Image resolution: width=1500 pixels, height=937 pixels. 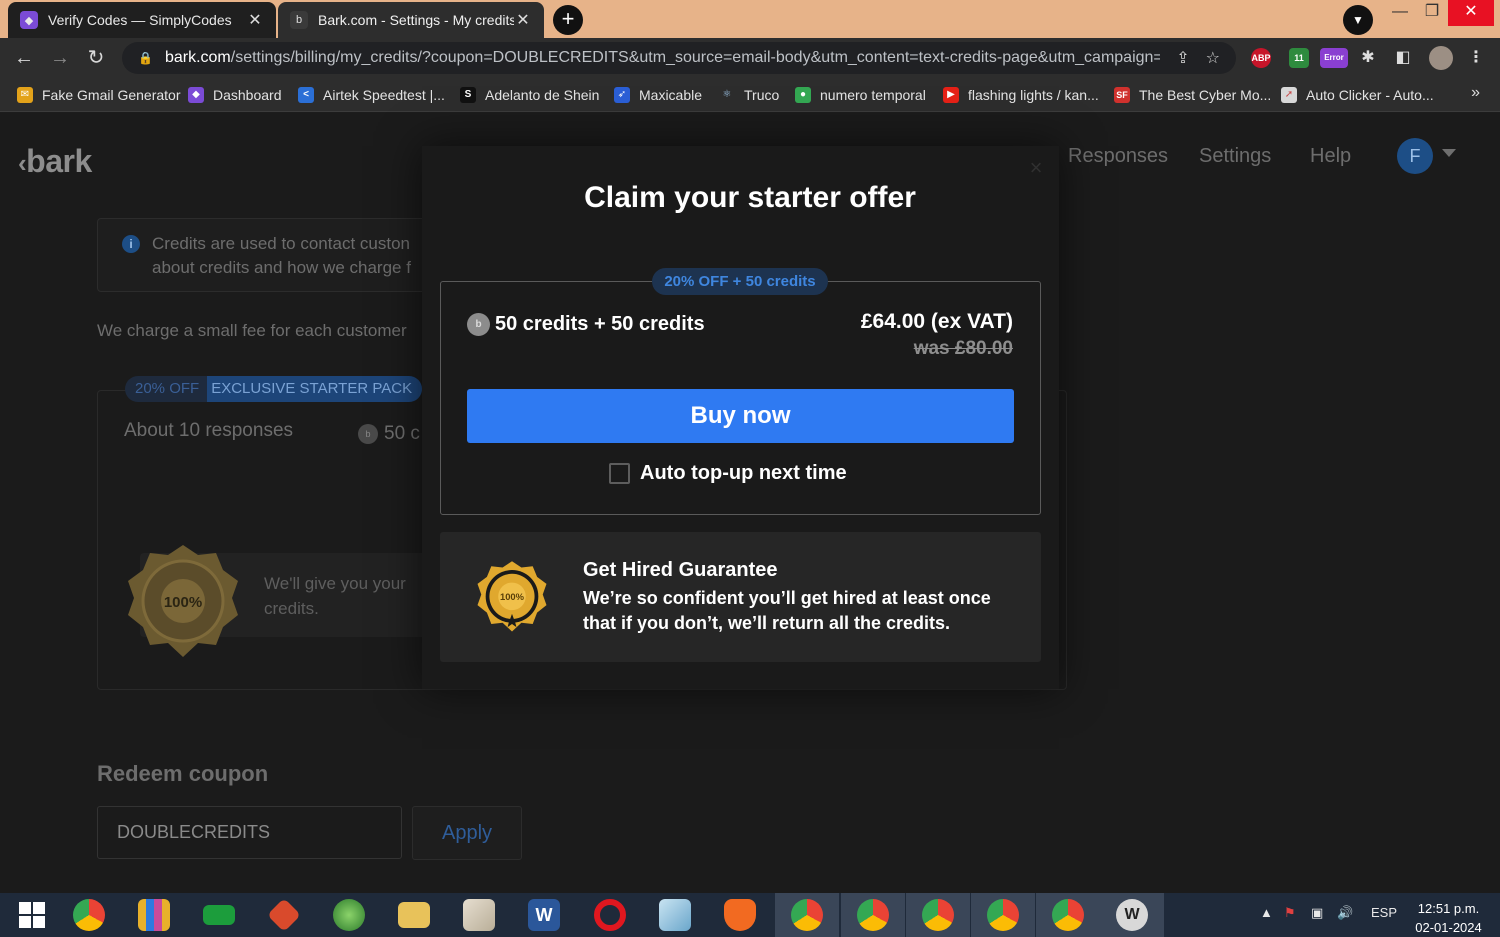 What do you see at coordinates (610, 915) in the screenshot?
I see `taskbar-opera` at bounding box center [610, 915].